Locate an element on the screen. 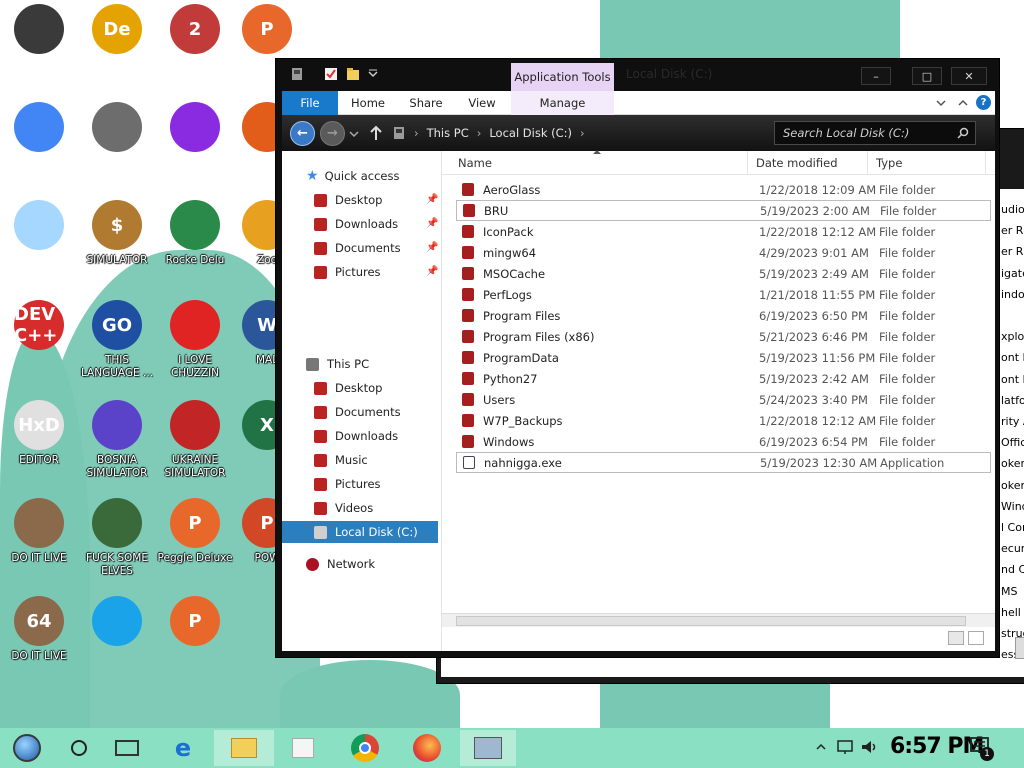 Image resolution: width=1024 pixels, height=768 pixels. nav-pc-item: Music is located at coordinates (341, 460).